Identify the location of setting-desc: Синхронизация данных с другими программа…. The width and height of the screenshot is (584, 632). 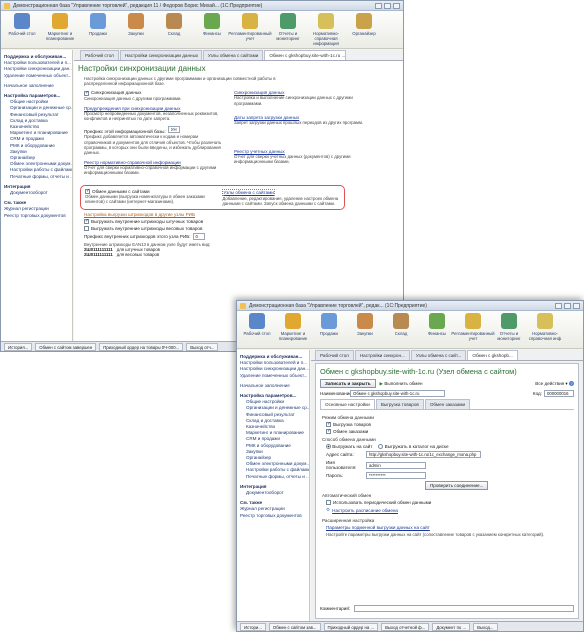
(133, 98).